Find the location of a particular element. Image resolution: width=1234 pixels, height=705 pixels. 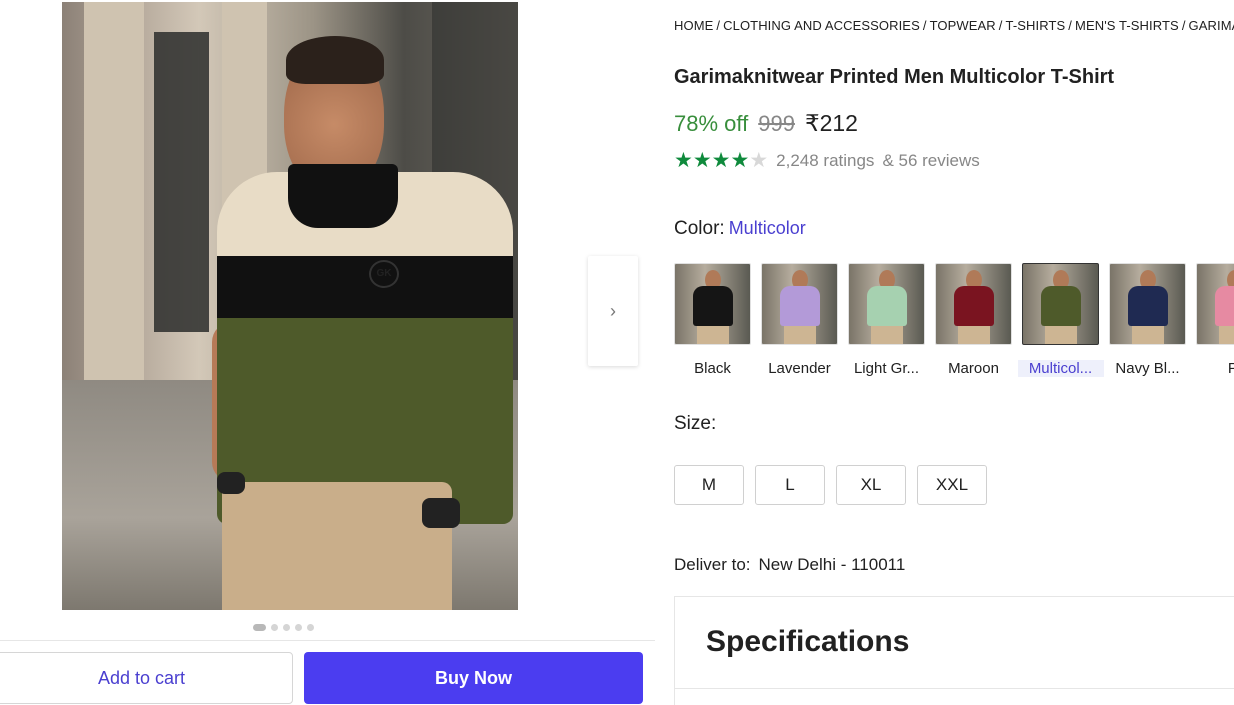

image-shirt-logo: GK is located at coordinates (384, 274).